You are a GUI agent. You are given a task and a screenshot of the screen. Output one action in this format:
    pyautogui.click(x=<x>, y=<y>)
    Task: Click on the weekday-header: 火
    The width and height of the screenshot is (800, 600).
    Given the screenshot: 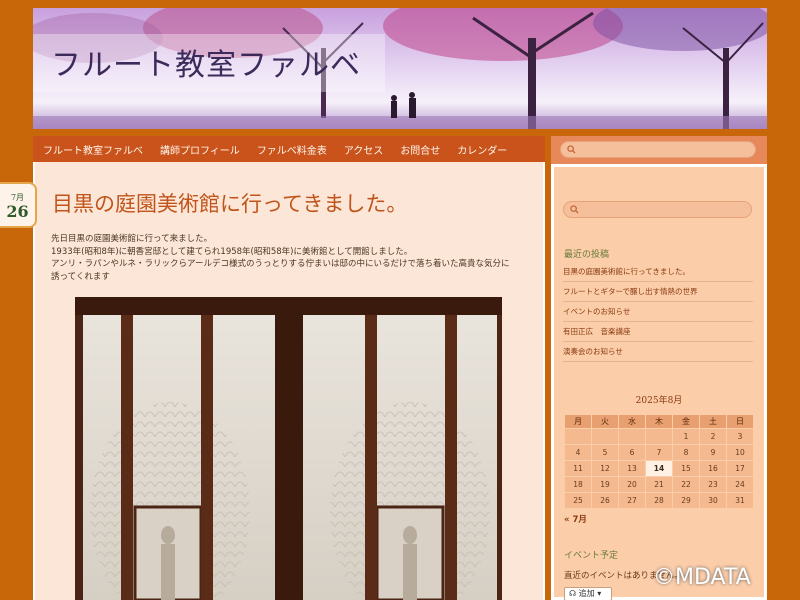 What is the action you would take?
    pyautogui.click(x=605, y=421)
    